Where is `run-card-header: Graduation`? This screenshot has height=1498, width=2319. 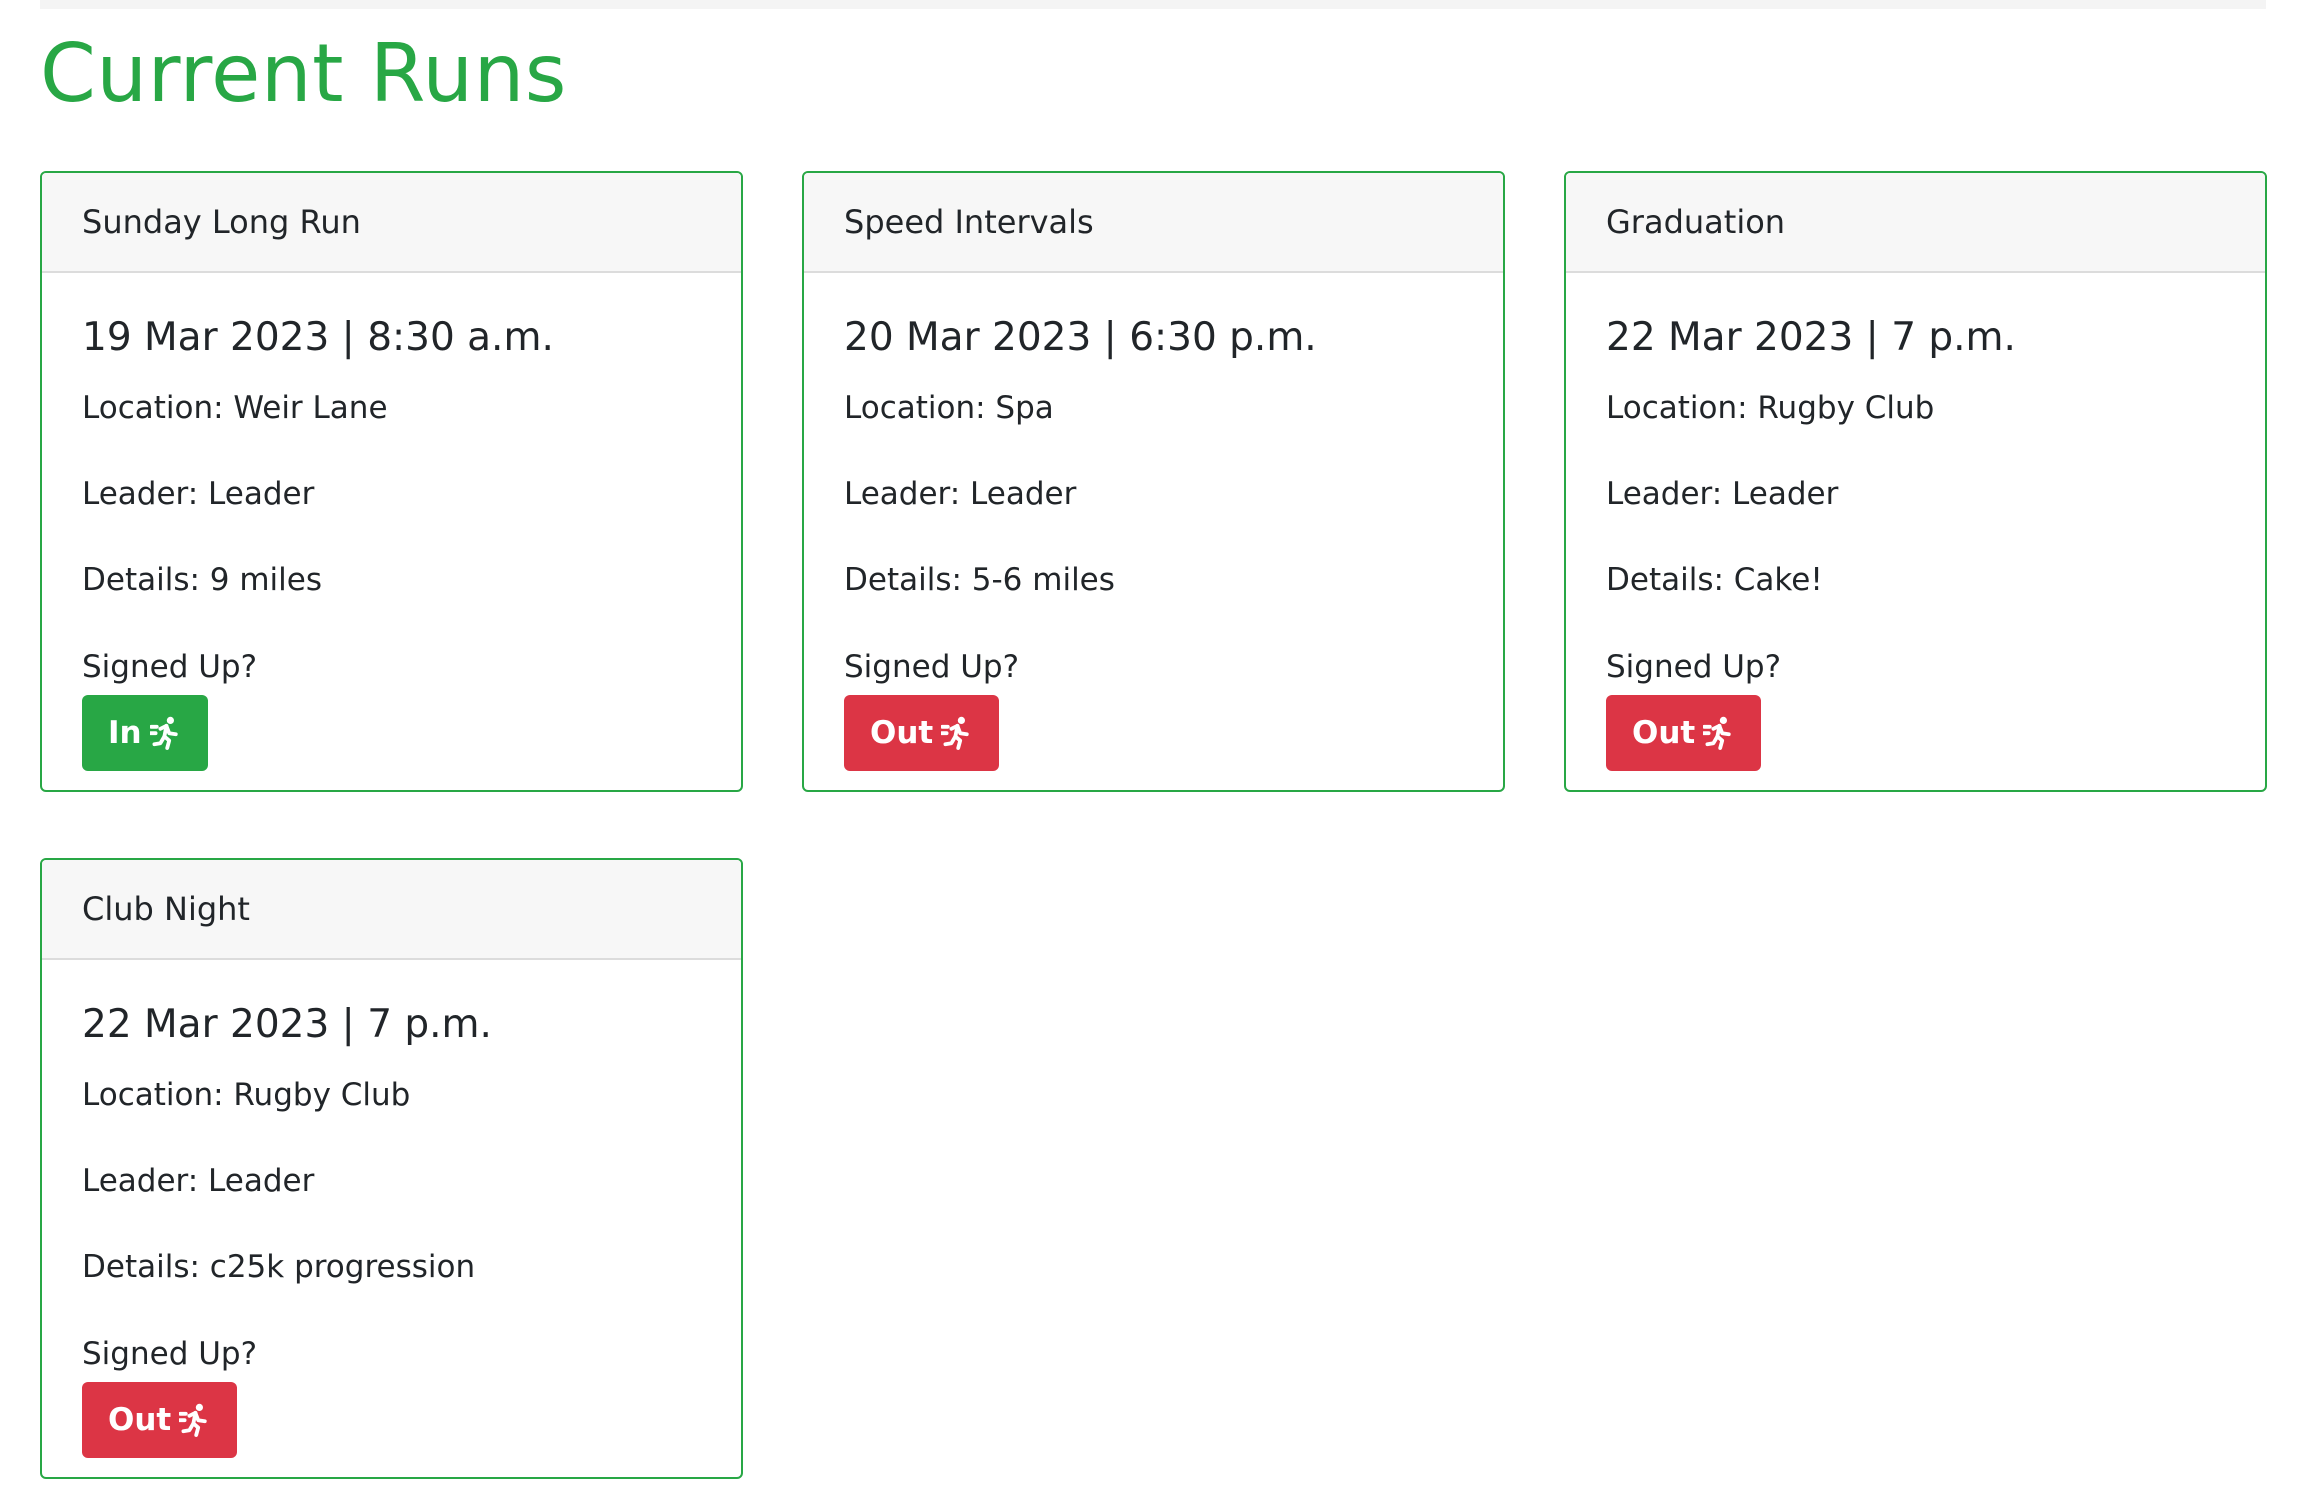 run-card-header: Graduation is located at coordinates (1915, 223).